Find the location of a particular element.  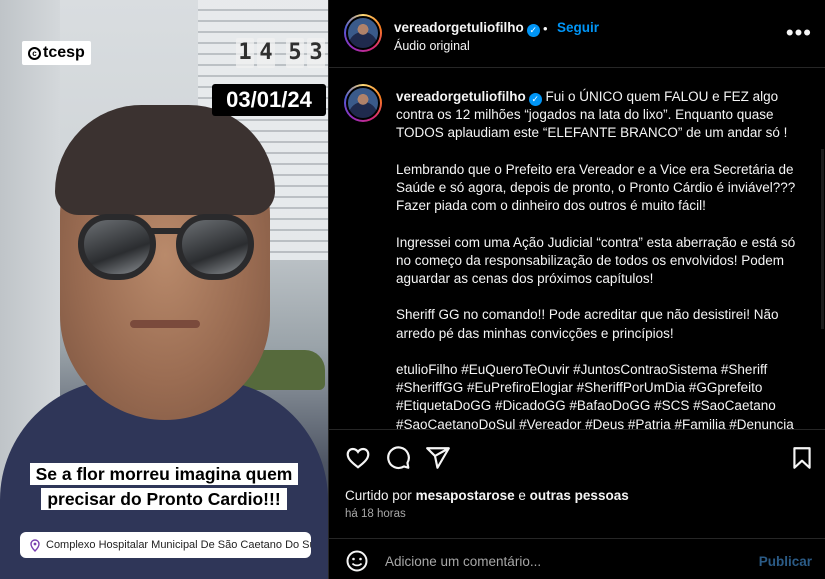

bookmark-icon is located at coordinates (802, 458).